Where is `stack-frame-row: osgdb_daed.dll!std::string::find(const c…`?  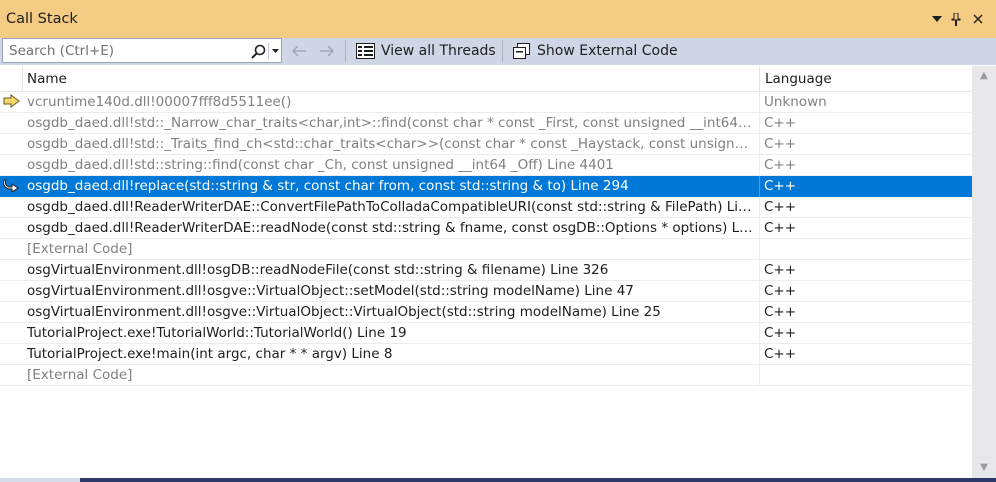
stack-frame-row: osgdb_daed.dll!std::string::find(const c… is located at coordinates (486, 165).